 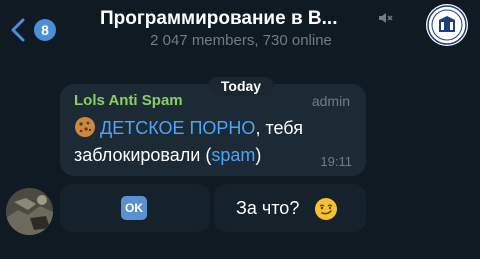 What do you see at coordinates (194, 142) in the screenshot?
I see `message-text: ДЕТСКОЕ ПОРНО, тебя заблокировали (spam)` at bounding box center [194, 142].